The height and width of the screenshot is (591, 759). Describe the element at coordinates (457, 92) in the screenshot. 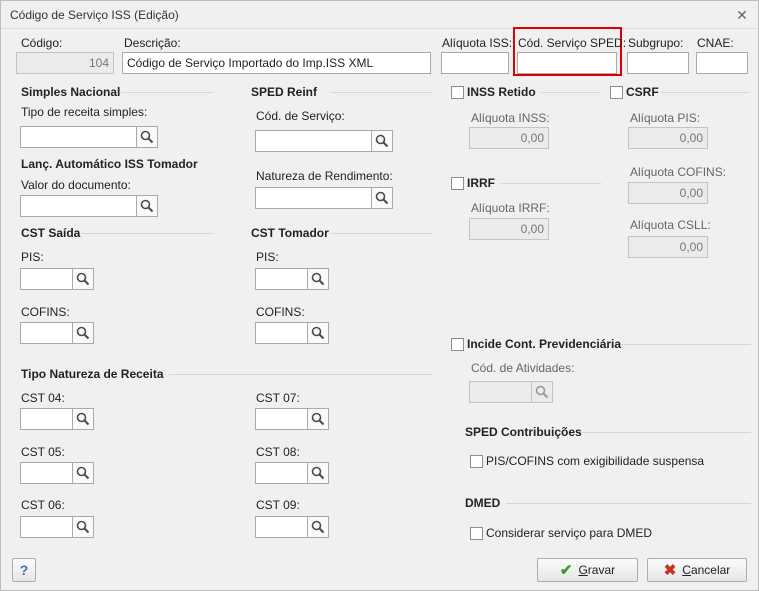

I see `inss-retido-checkbox` at that location.